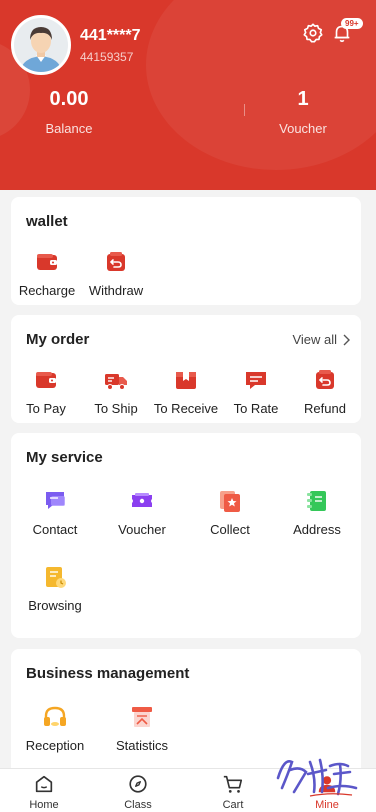  What do you see at coordinates (314, 339) in the screenshot?
I see `view-all-label: View all` at bounding box center [314, 339].